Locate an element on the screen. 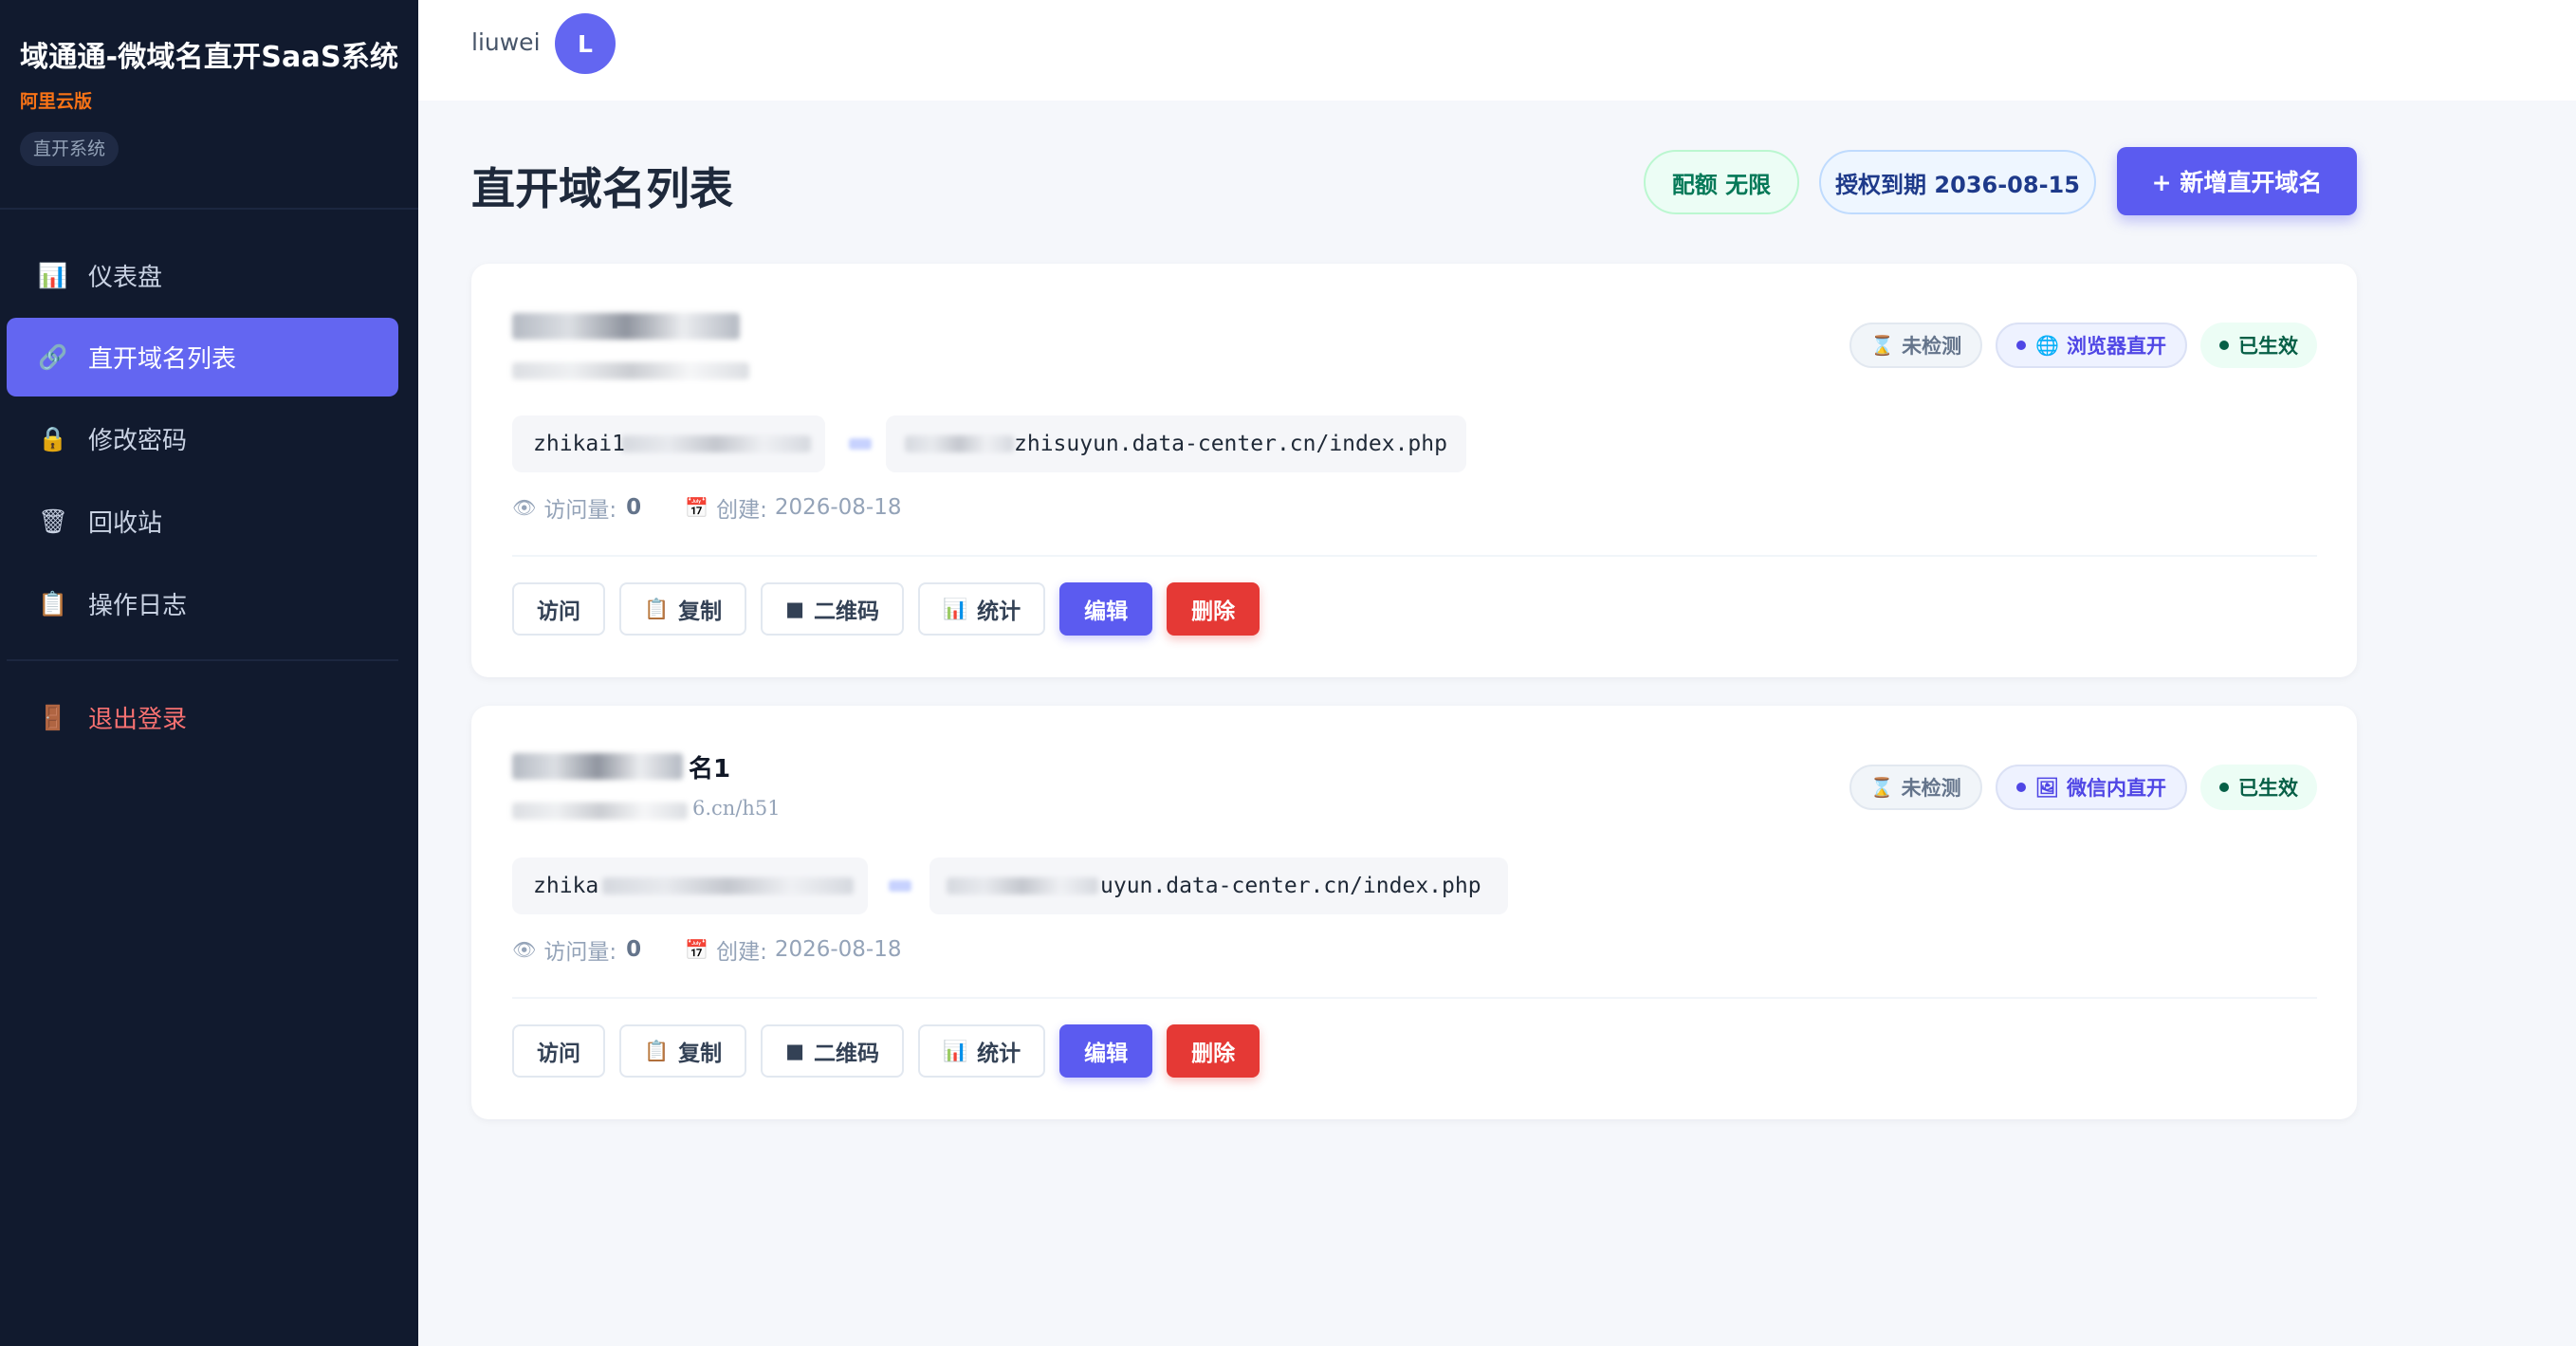  topbar: liuwei L is located at coordinates (1497, 50).